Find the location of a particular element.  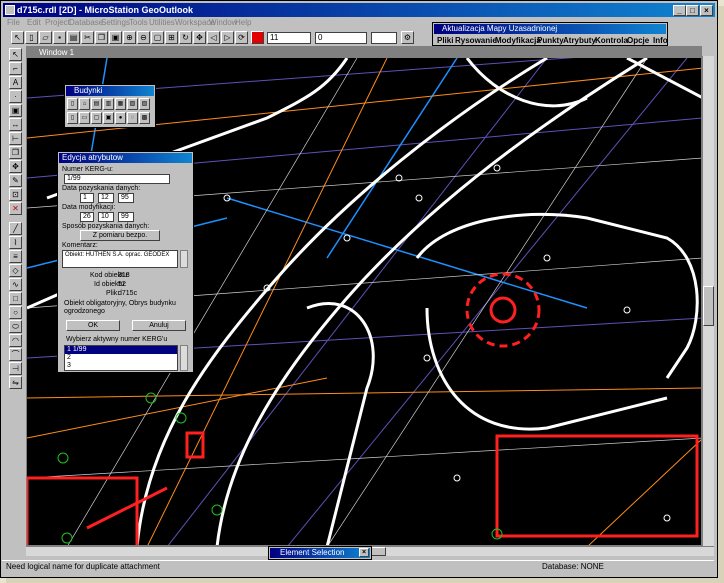

kerg-list-scrollbar is located at coordinates (184, 358).